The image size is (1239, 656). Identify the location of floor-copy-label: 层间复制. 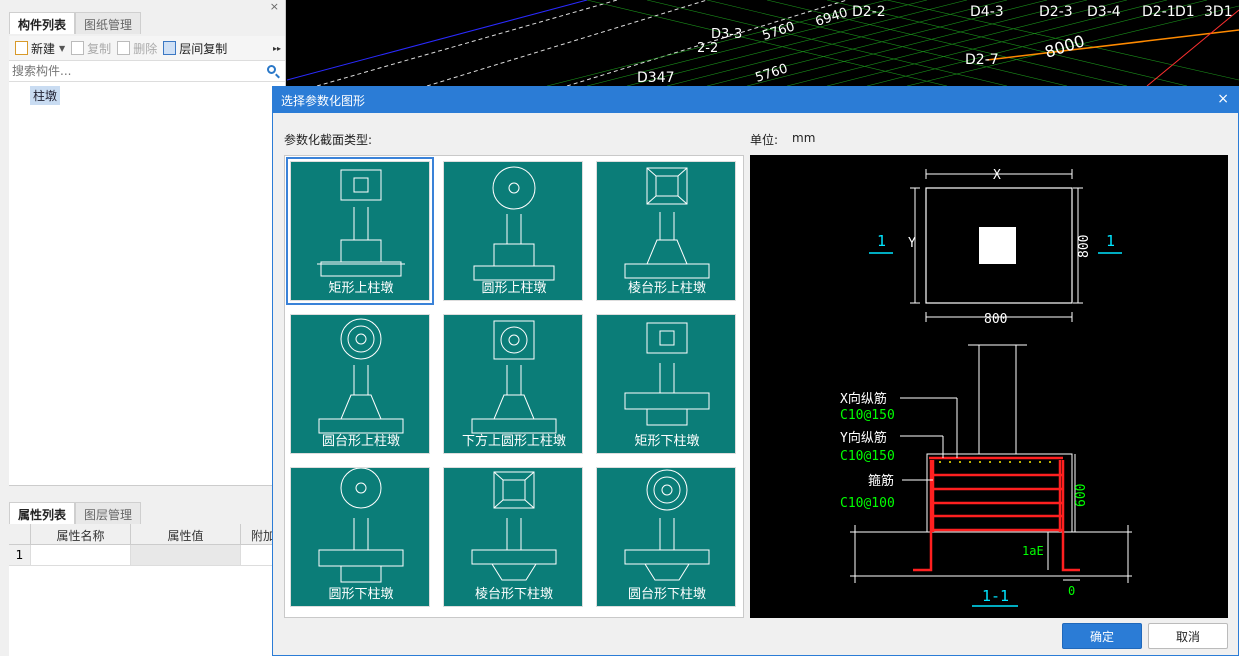
(203, 48).